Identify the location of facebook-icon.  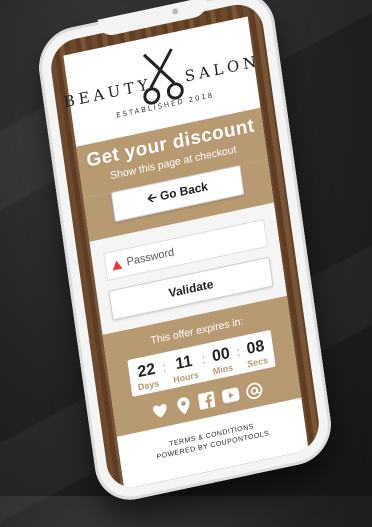
(207, 401).